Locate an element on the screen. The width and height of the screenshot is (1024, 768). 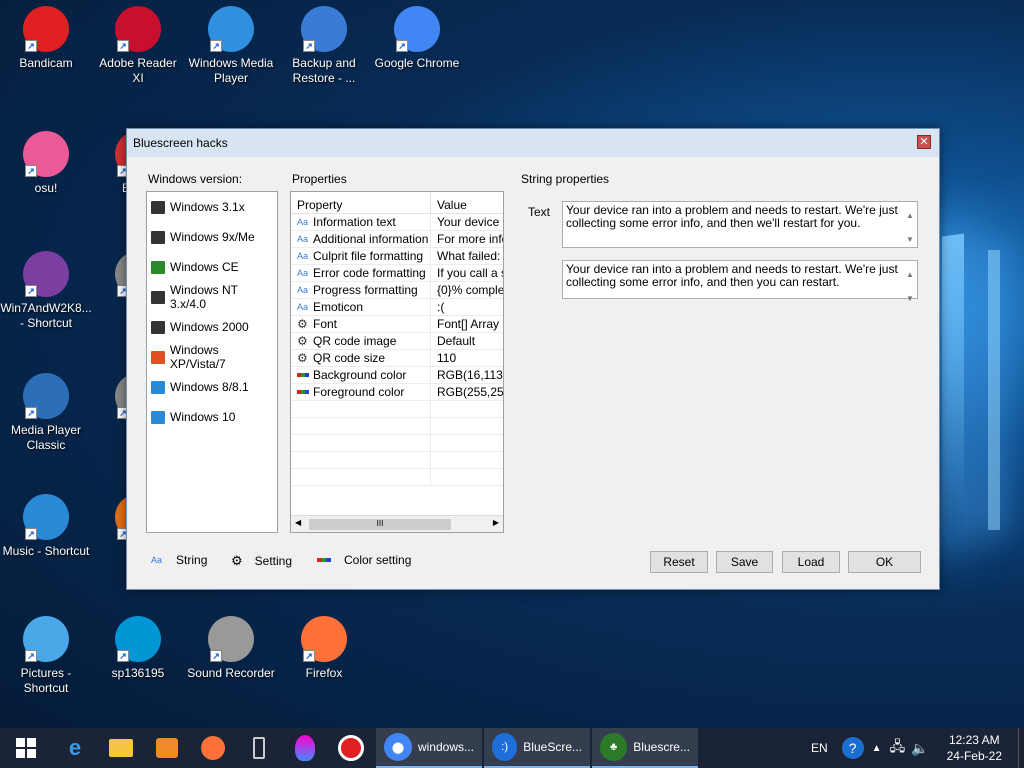
property-row: ⚙ QR code size 110 is located at coordinates (397, 358).